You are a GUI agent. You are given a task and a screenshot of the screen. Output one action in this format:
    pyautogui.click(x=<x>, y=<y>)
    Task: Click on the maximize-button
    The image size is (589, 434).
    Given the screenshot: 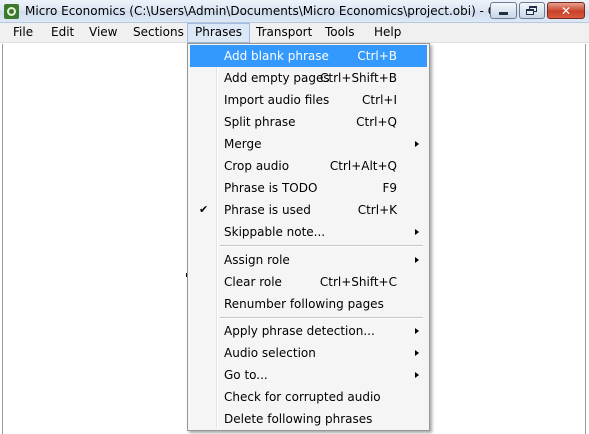 What is the action you would take?
    pyautogui.click(x=532, y=10)
    